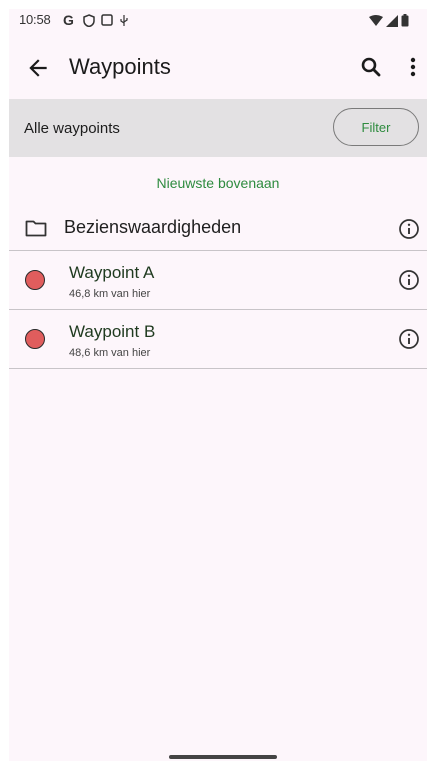 The width and height of the screenshot is (427, 761). I want to click on status-icons-left: G, so click(96, 20).